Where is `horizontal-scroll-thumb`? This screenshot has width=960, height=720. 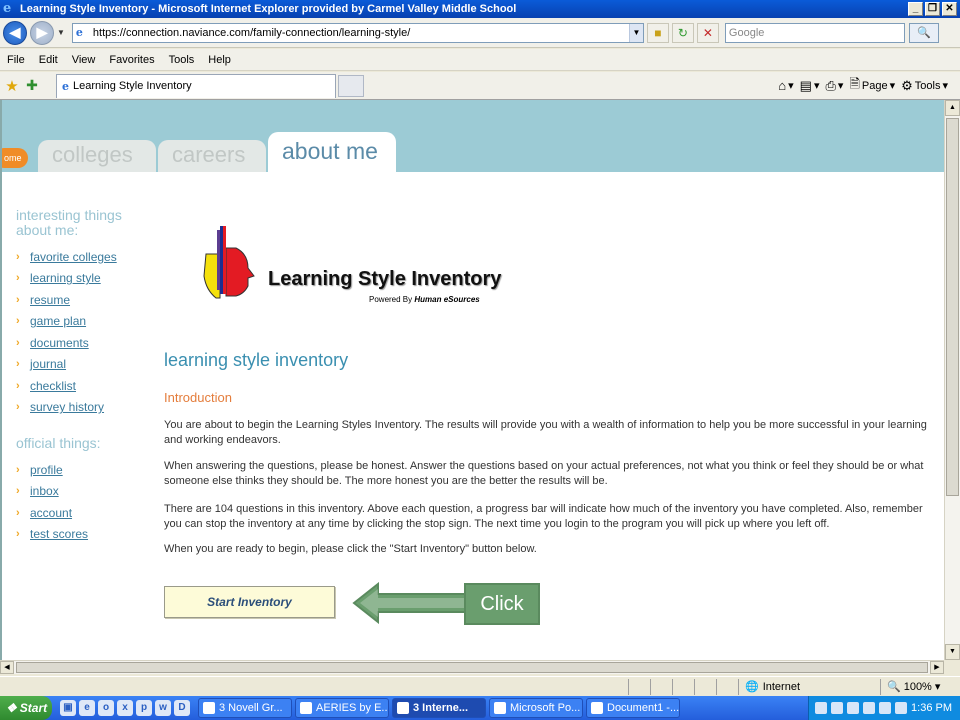
horizontal-scroll-thumb is located at coordinates (472, 667).